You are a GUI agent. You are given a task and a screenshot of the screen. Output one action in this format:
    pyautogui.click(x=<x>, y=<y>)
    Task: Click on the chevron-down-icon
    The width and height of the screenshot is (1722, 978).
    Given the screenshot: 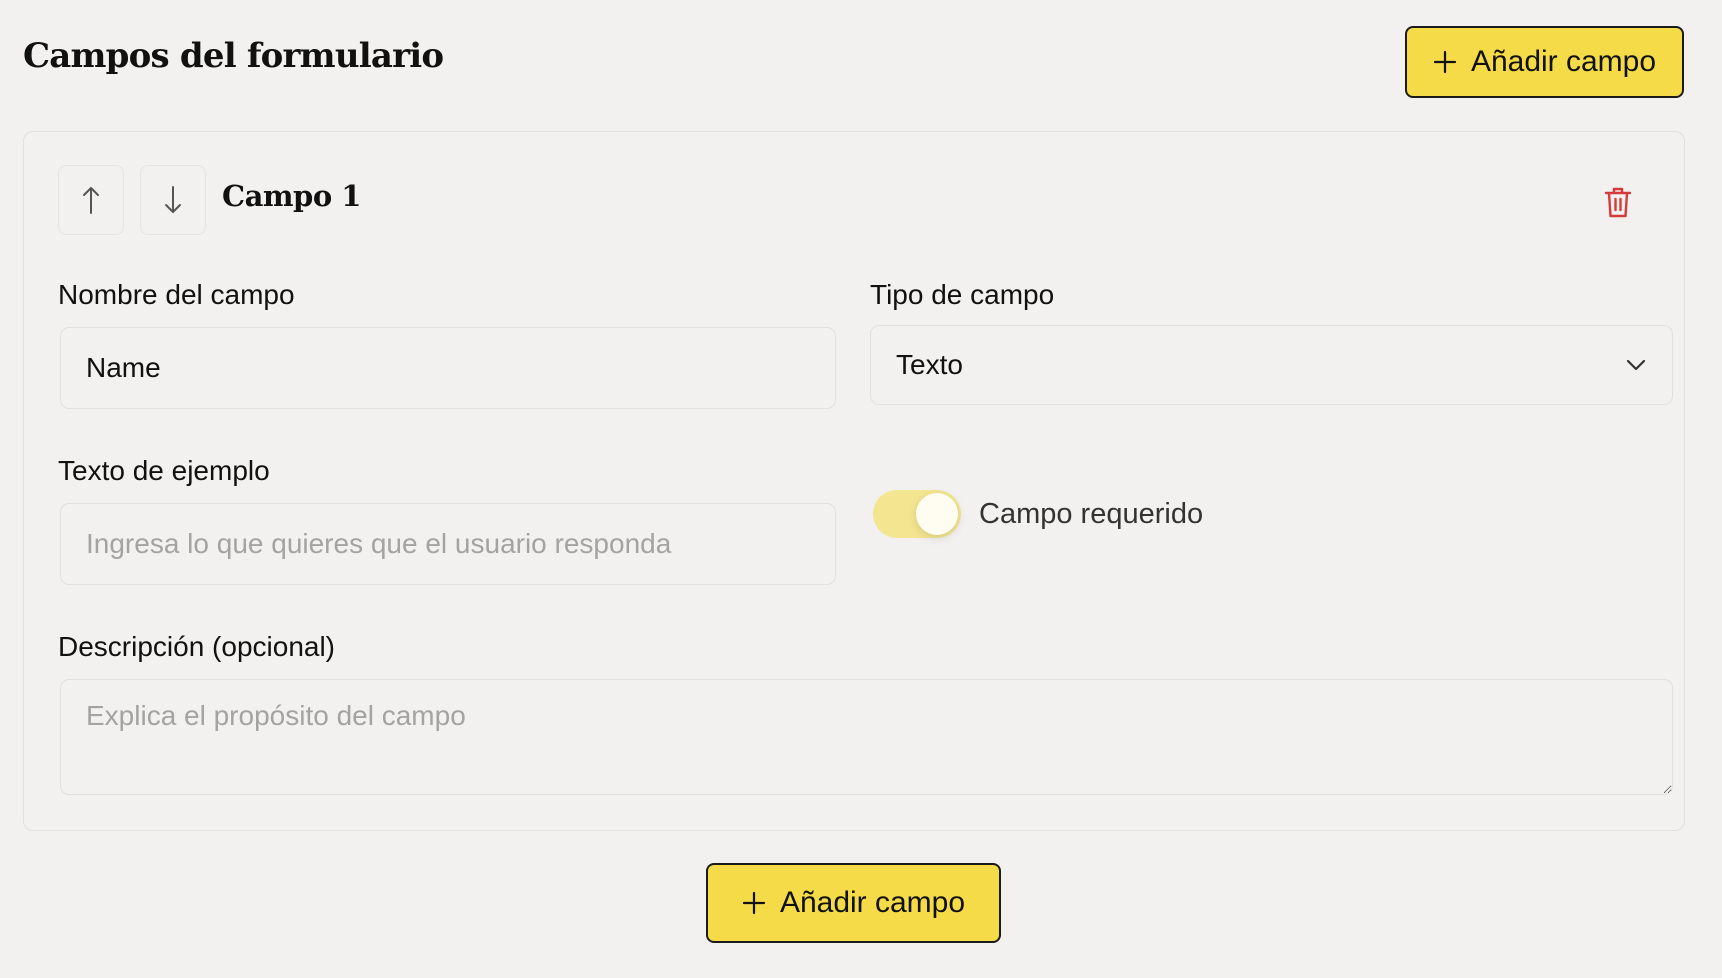 What is the action you would take?
    pyautogui.click(x=1636, y=365)
    